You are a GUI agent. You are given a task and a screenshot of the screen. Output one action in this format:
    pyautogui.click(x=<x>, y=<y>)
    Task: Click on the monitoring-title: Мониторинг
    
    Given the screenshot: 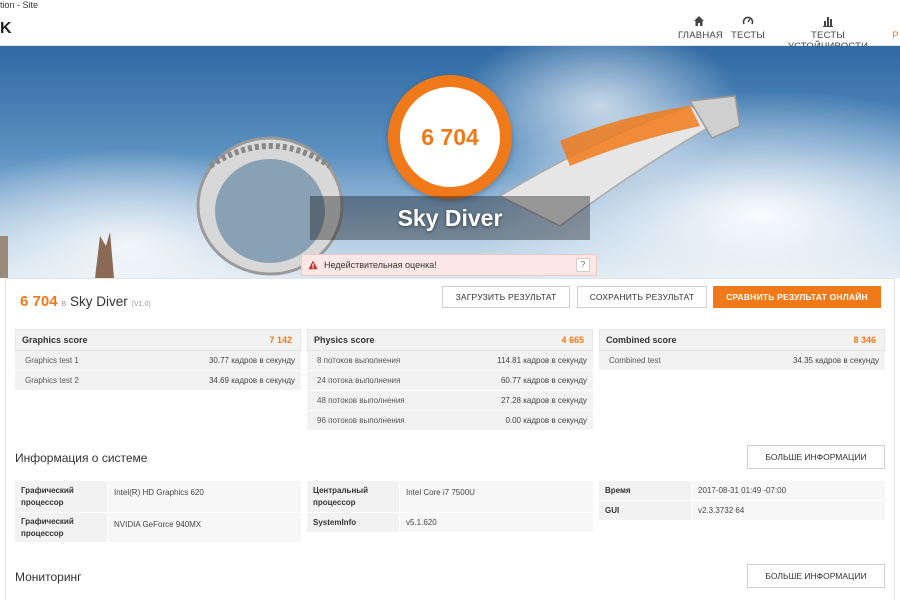 What is the action you would take?
    pyautogui.click(x=48, y=577)
    